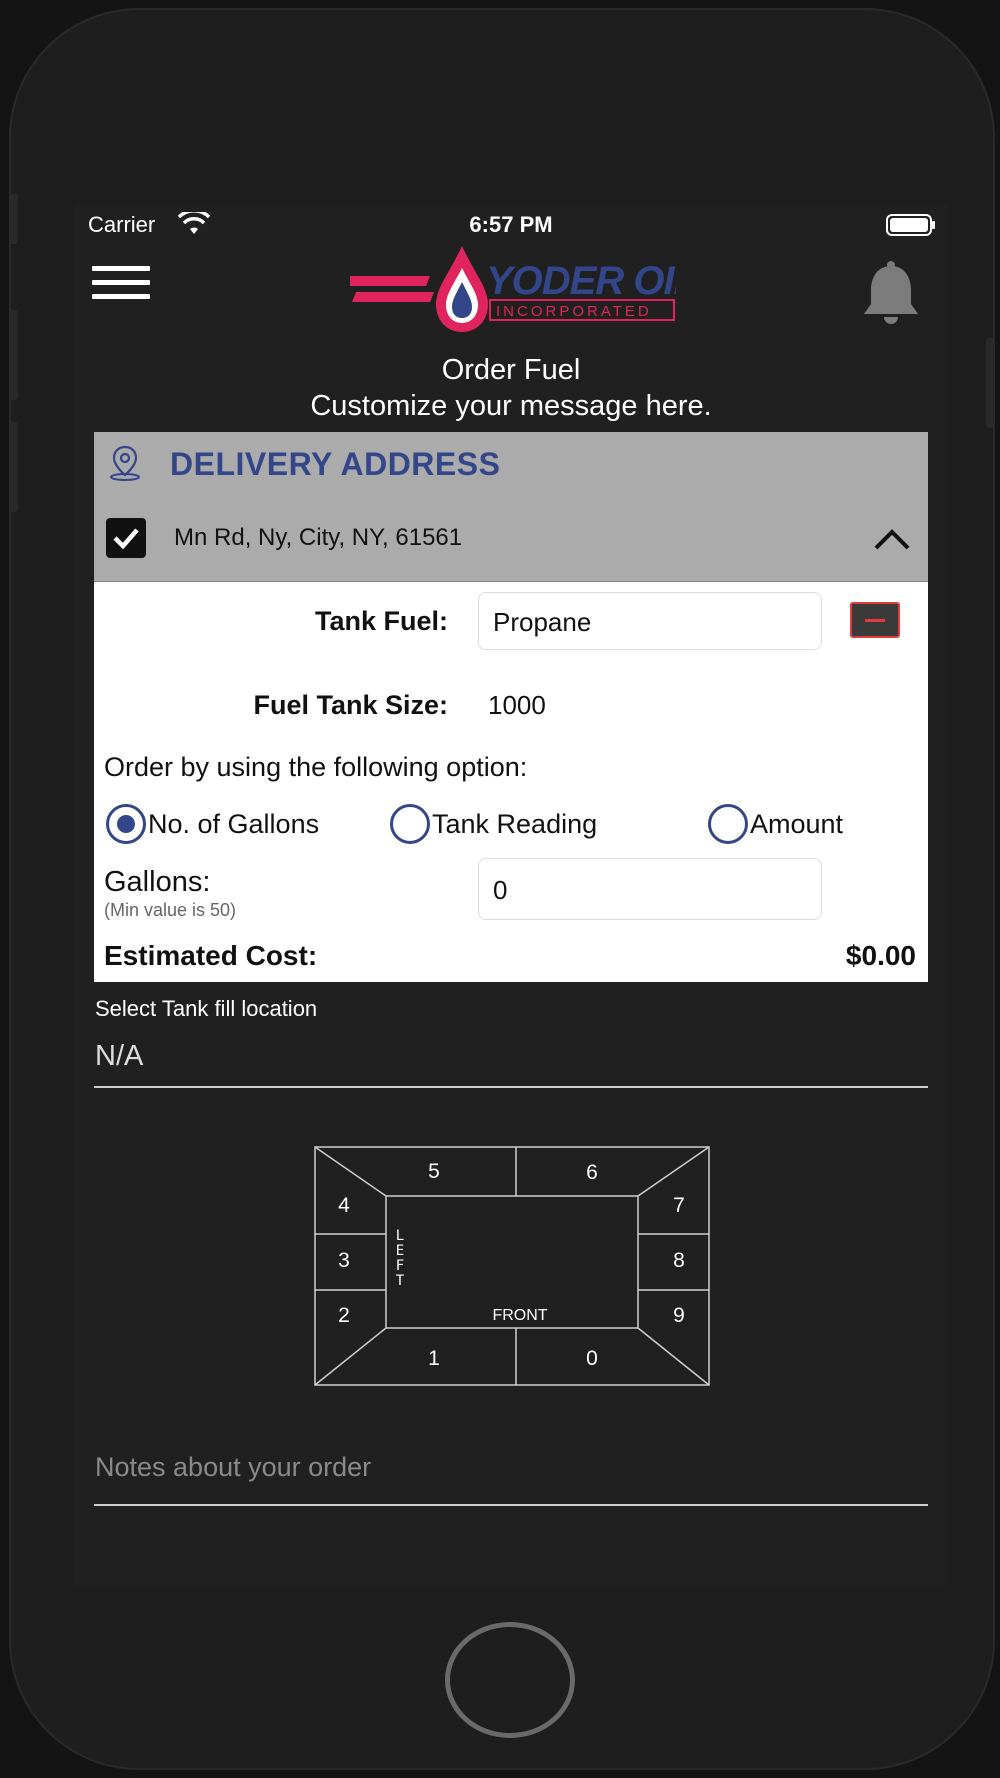 Image resolution: width=1000 pixels, height=1778 pixels. What do you see at coordinates (510, 1680) in the screenshot?
I see `home-button` at bounding box center [510, 1680].